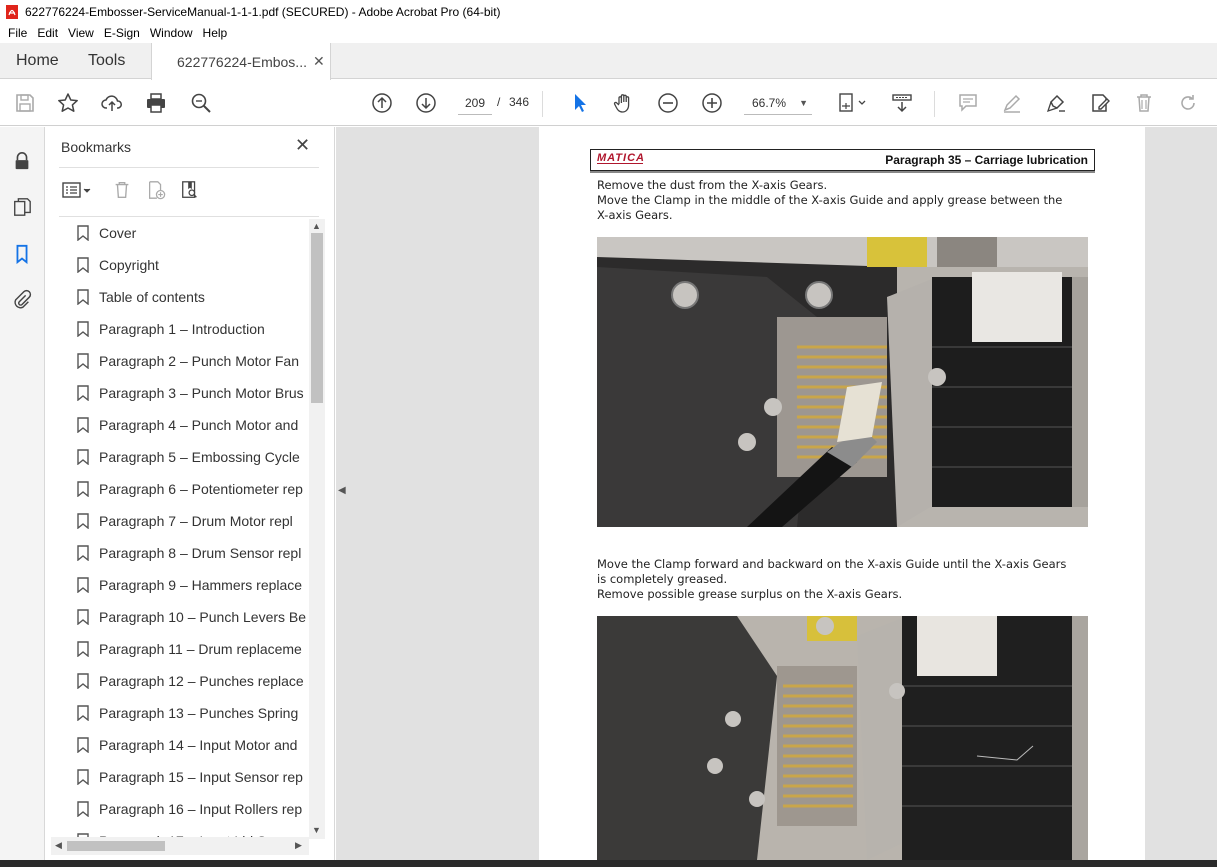  I want to click on logo-underline, so click(620, 163).